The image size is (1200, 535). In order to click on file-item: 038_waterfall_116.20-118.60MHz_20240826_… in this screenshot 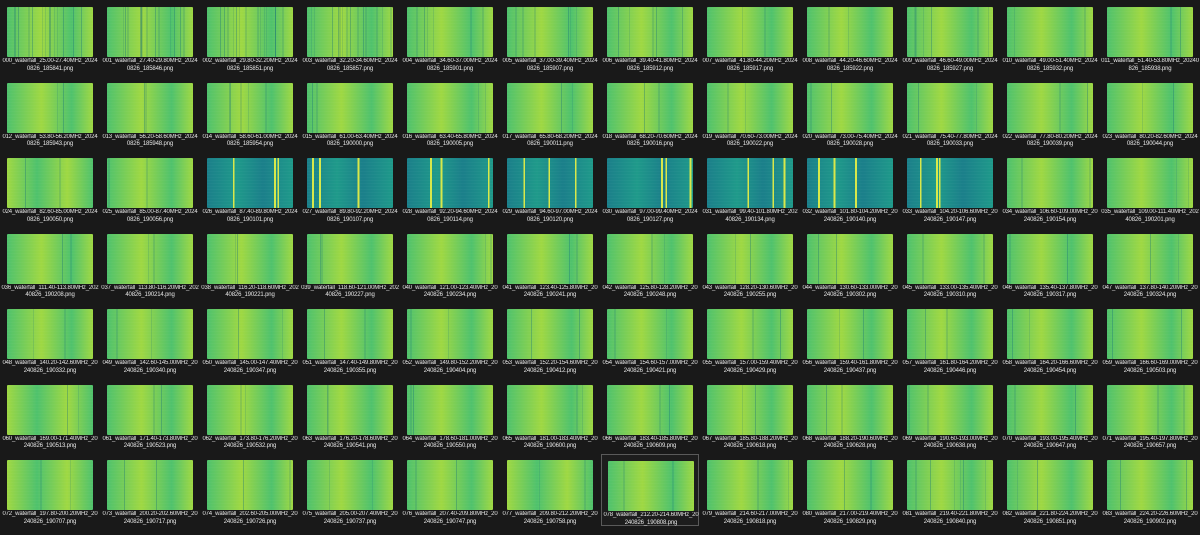, I will do `click(250, 264)`.